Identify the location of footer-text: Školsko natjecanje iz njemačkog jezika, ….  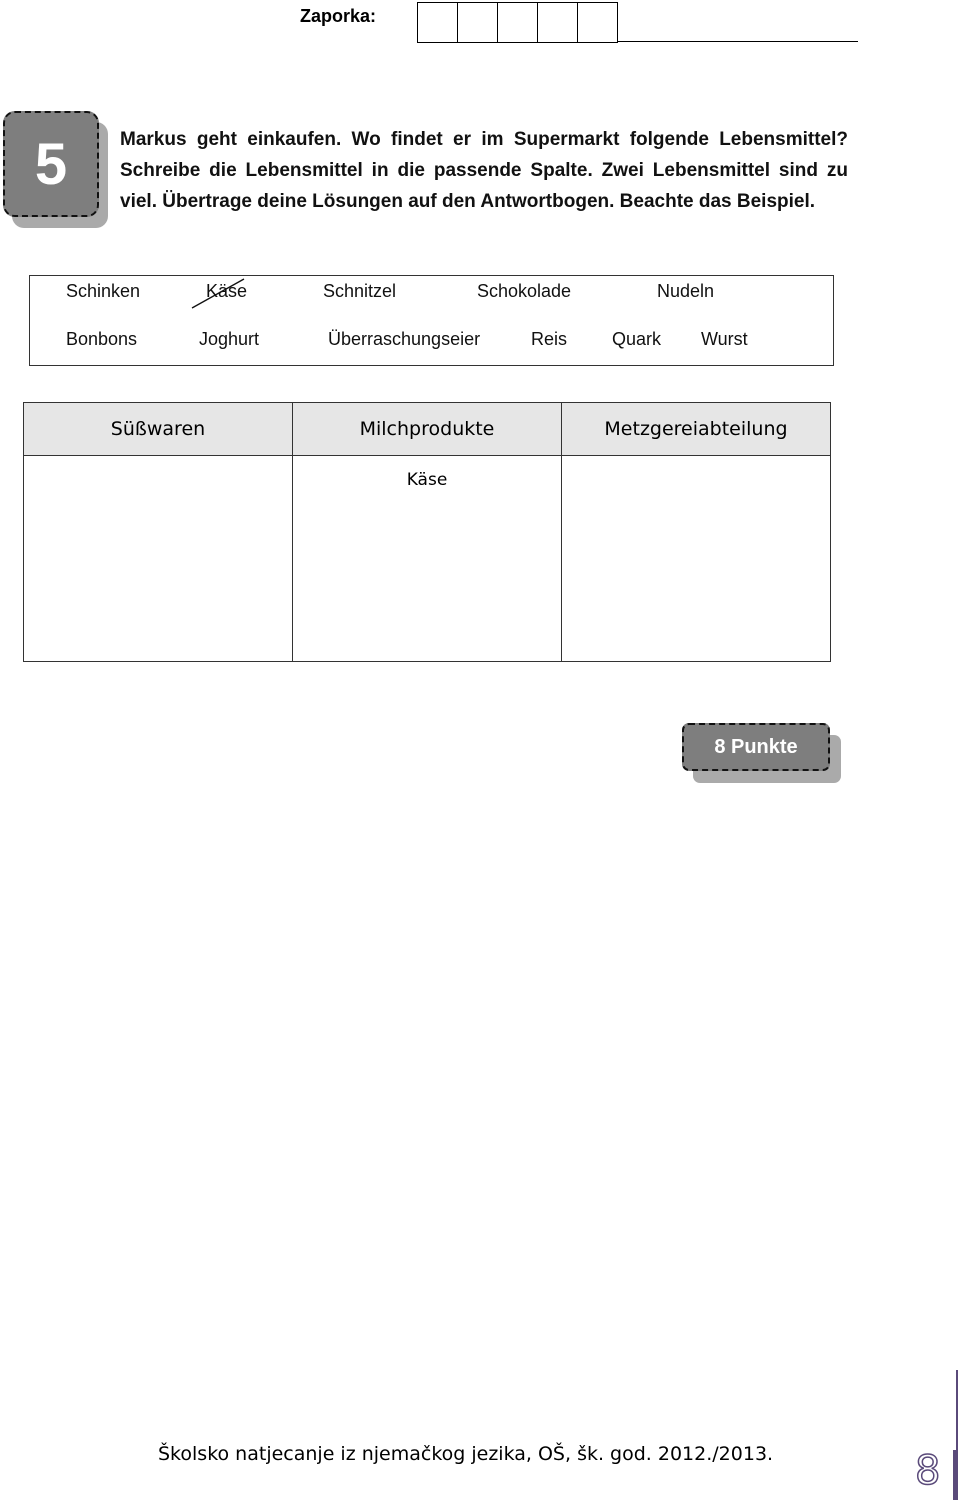
(466, 1454).